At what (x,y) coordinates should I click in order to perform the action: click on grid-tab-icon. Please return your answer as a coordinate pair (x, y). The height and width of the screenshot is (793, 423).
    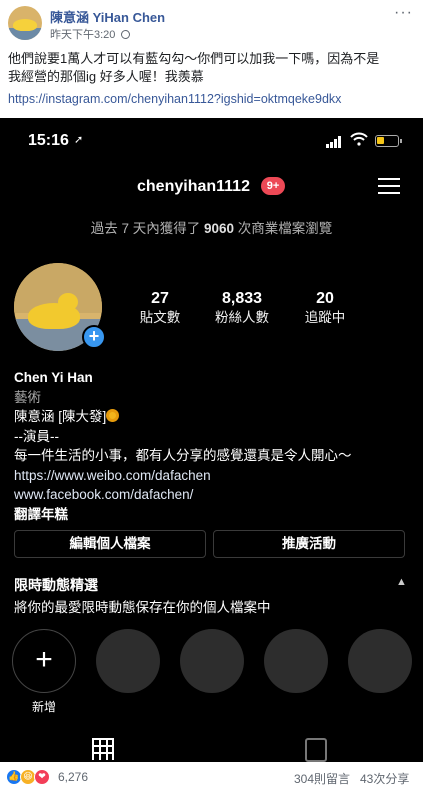
    Looking at the image, I should click on (103, 749).